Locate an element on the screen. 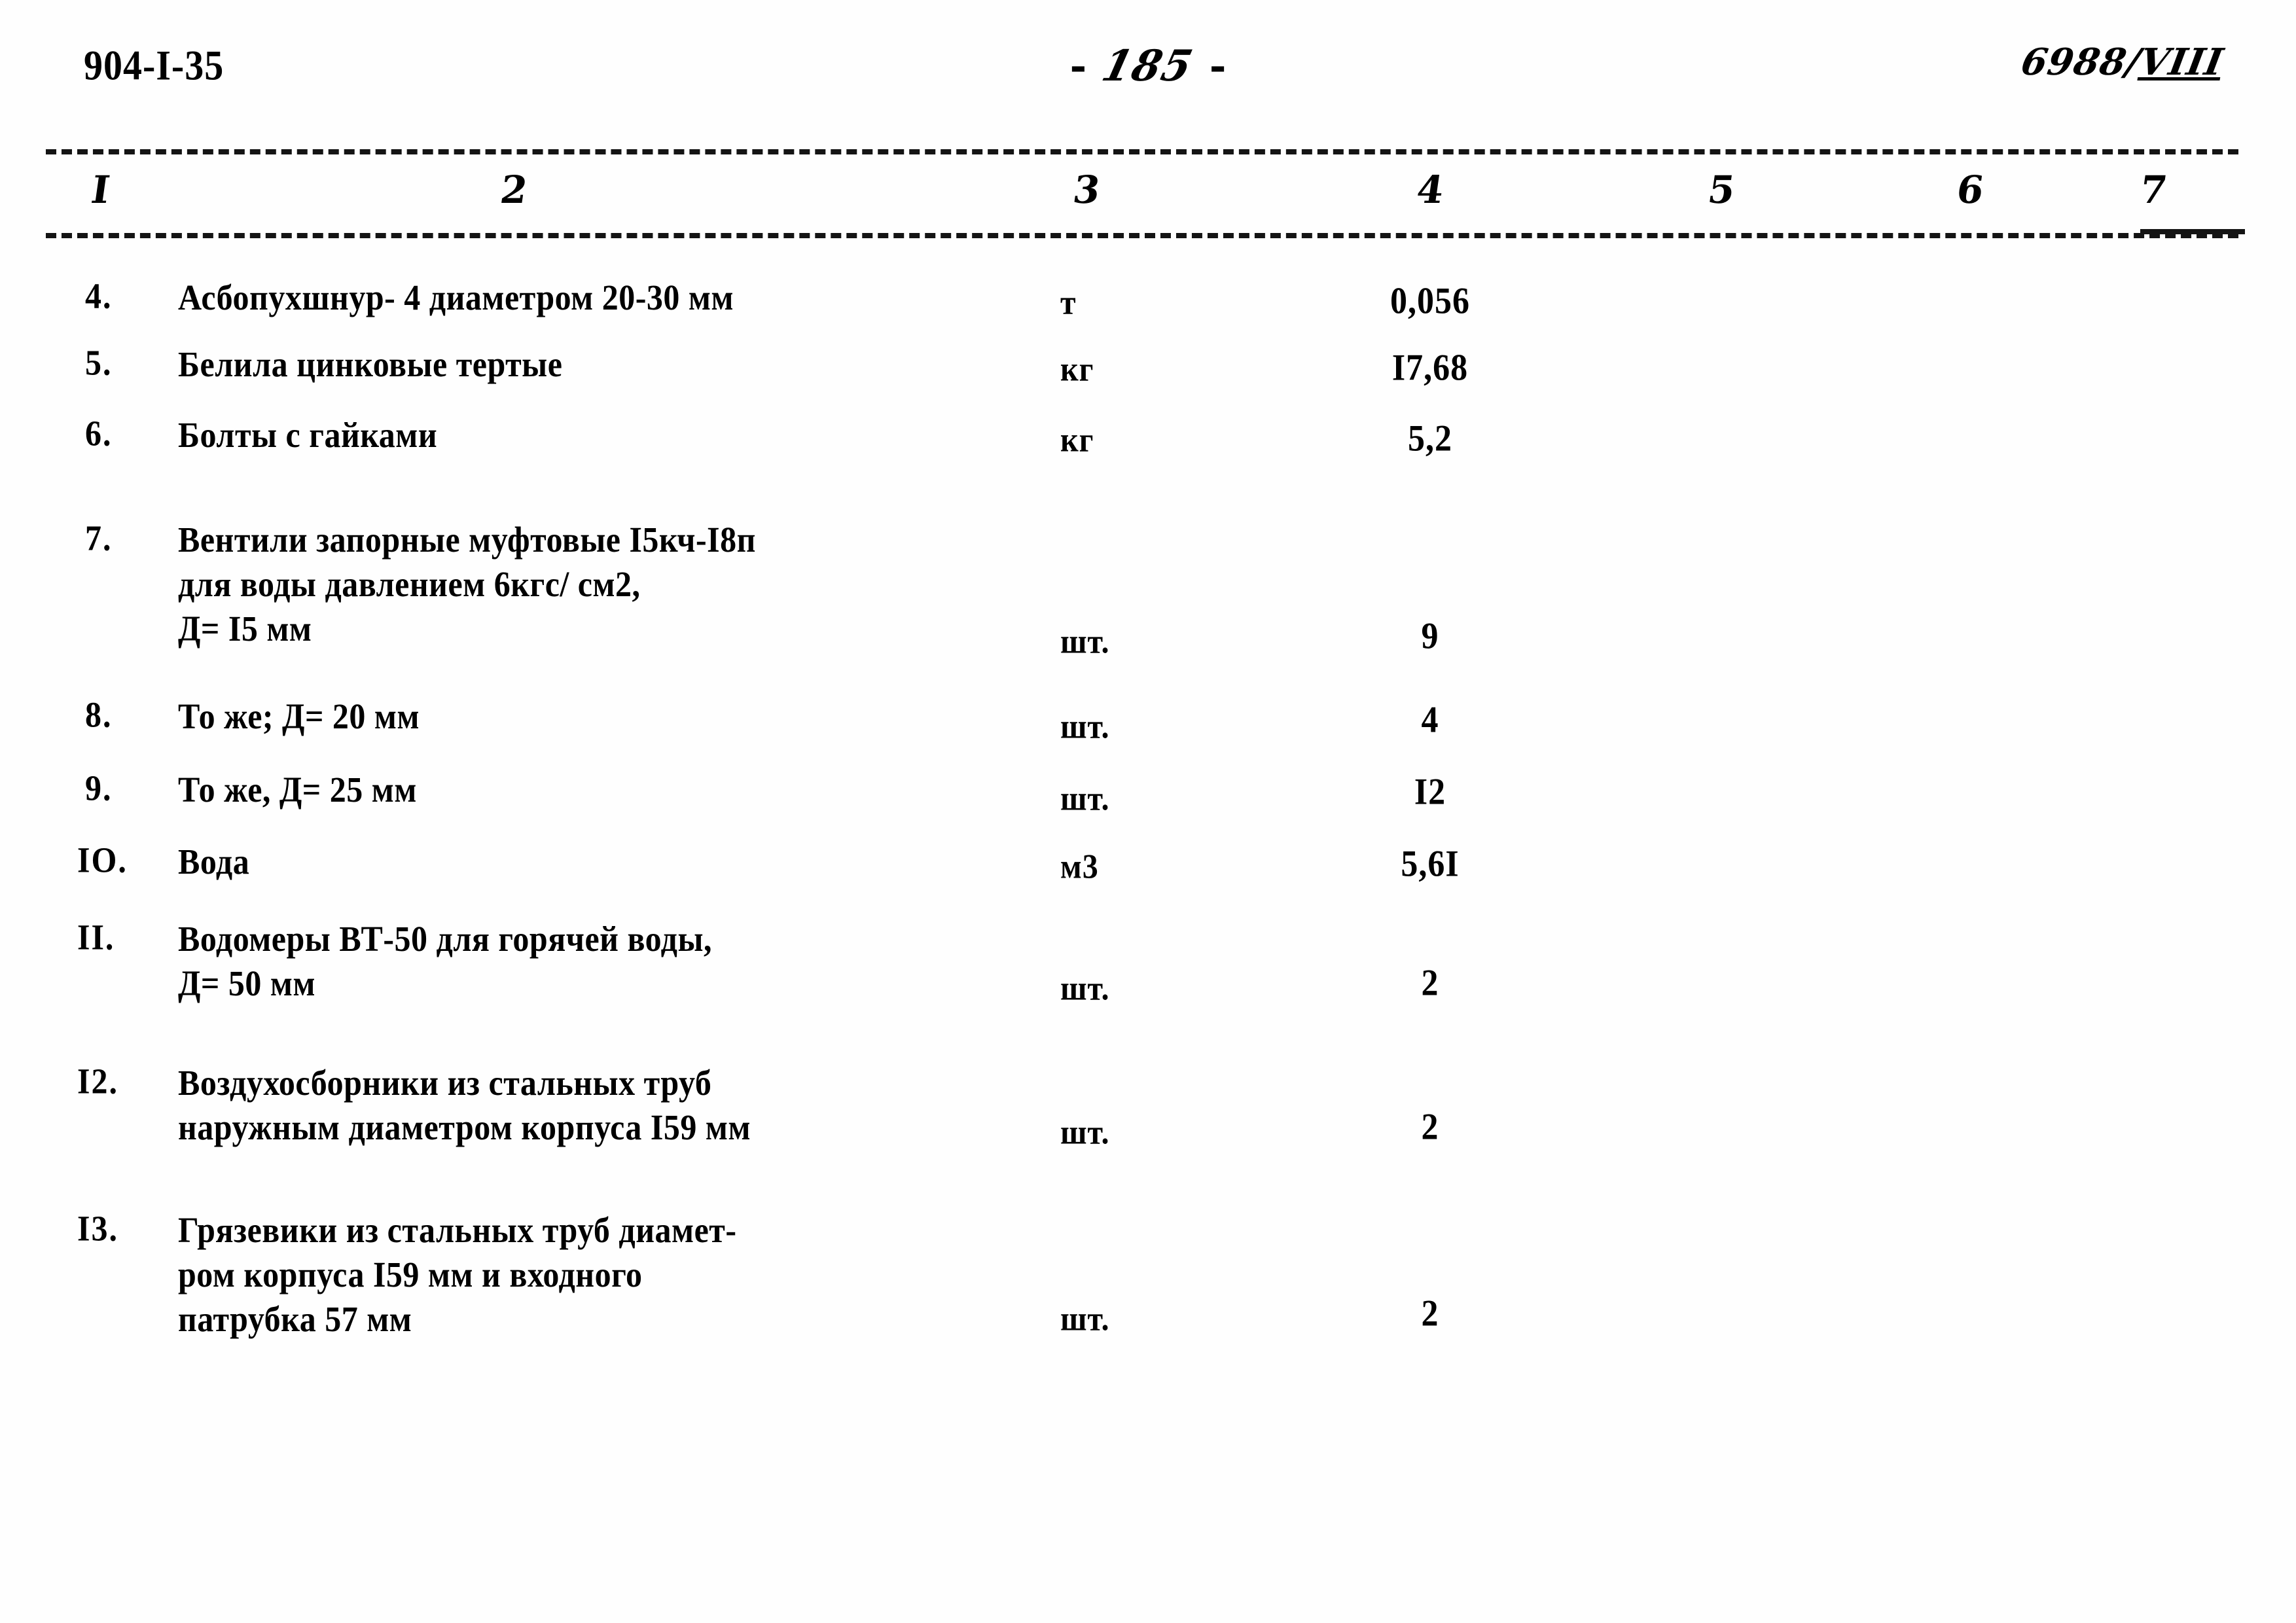  row-description: Асбопухшнур- 4 диаметром 20-30 мм is located at coordinates (456, 297).